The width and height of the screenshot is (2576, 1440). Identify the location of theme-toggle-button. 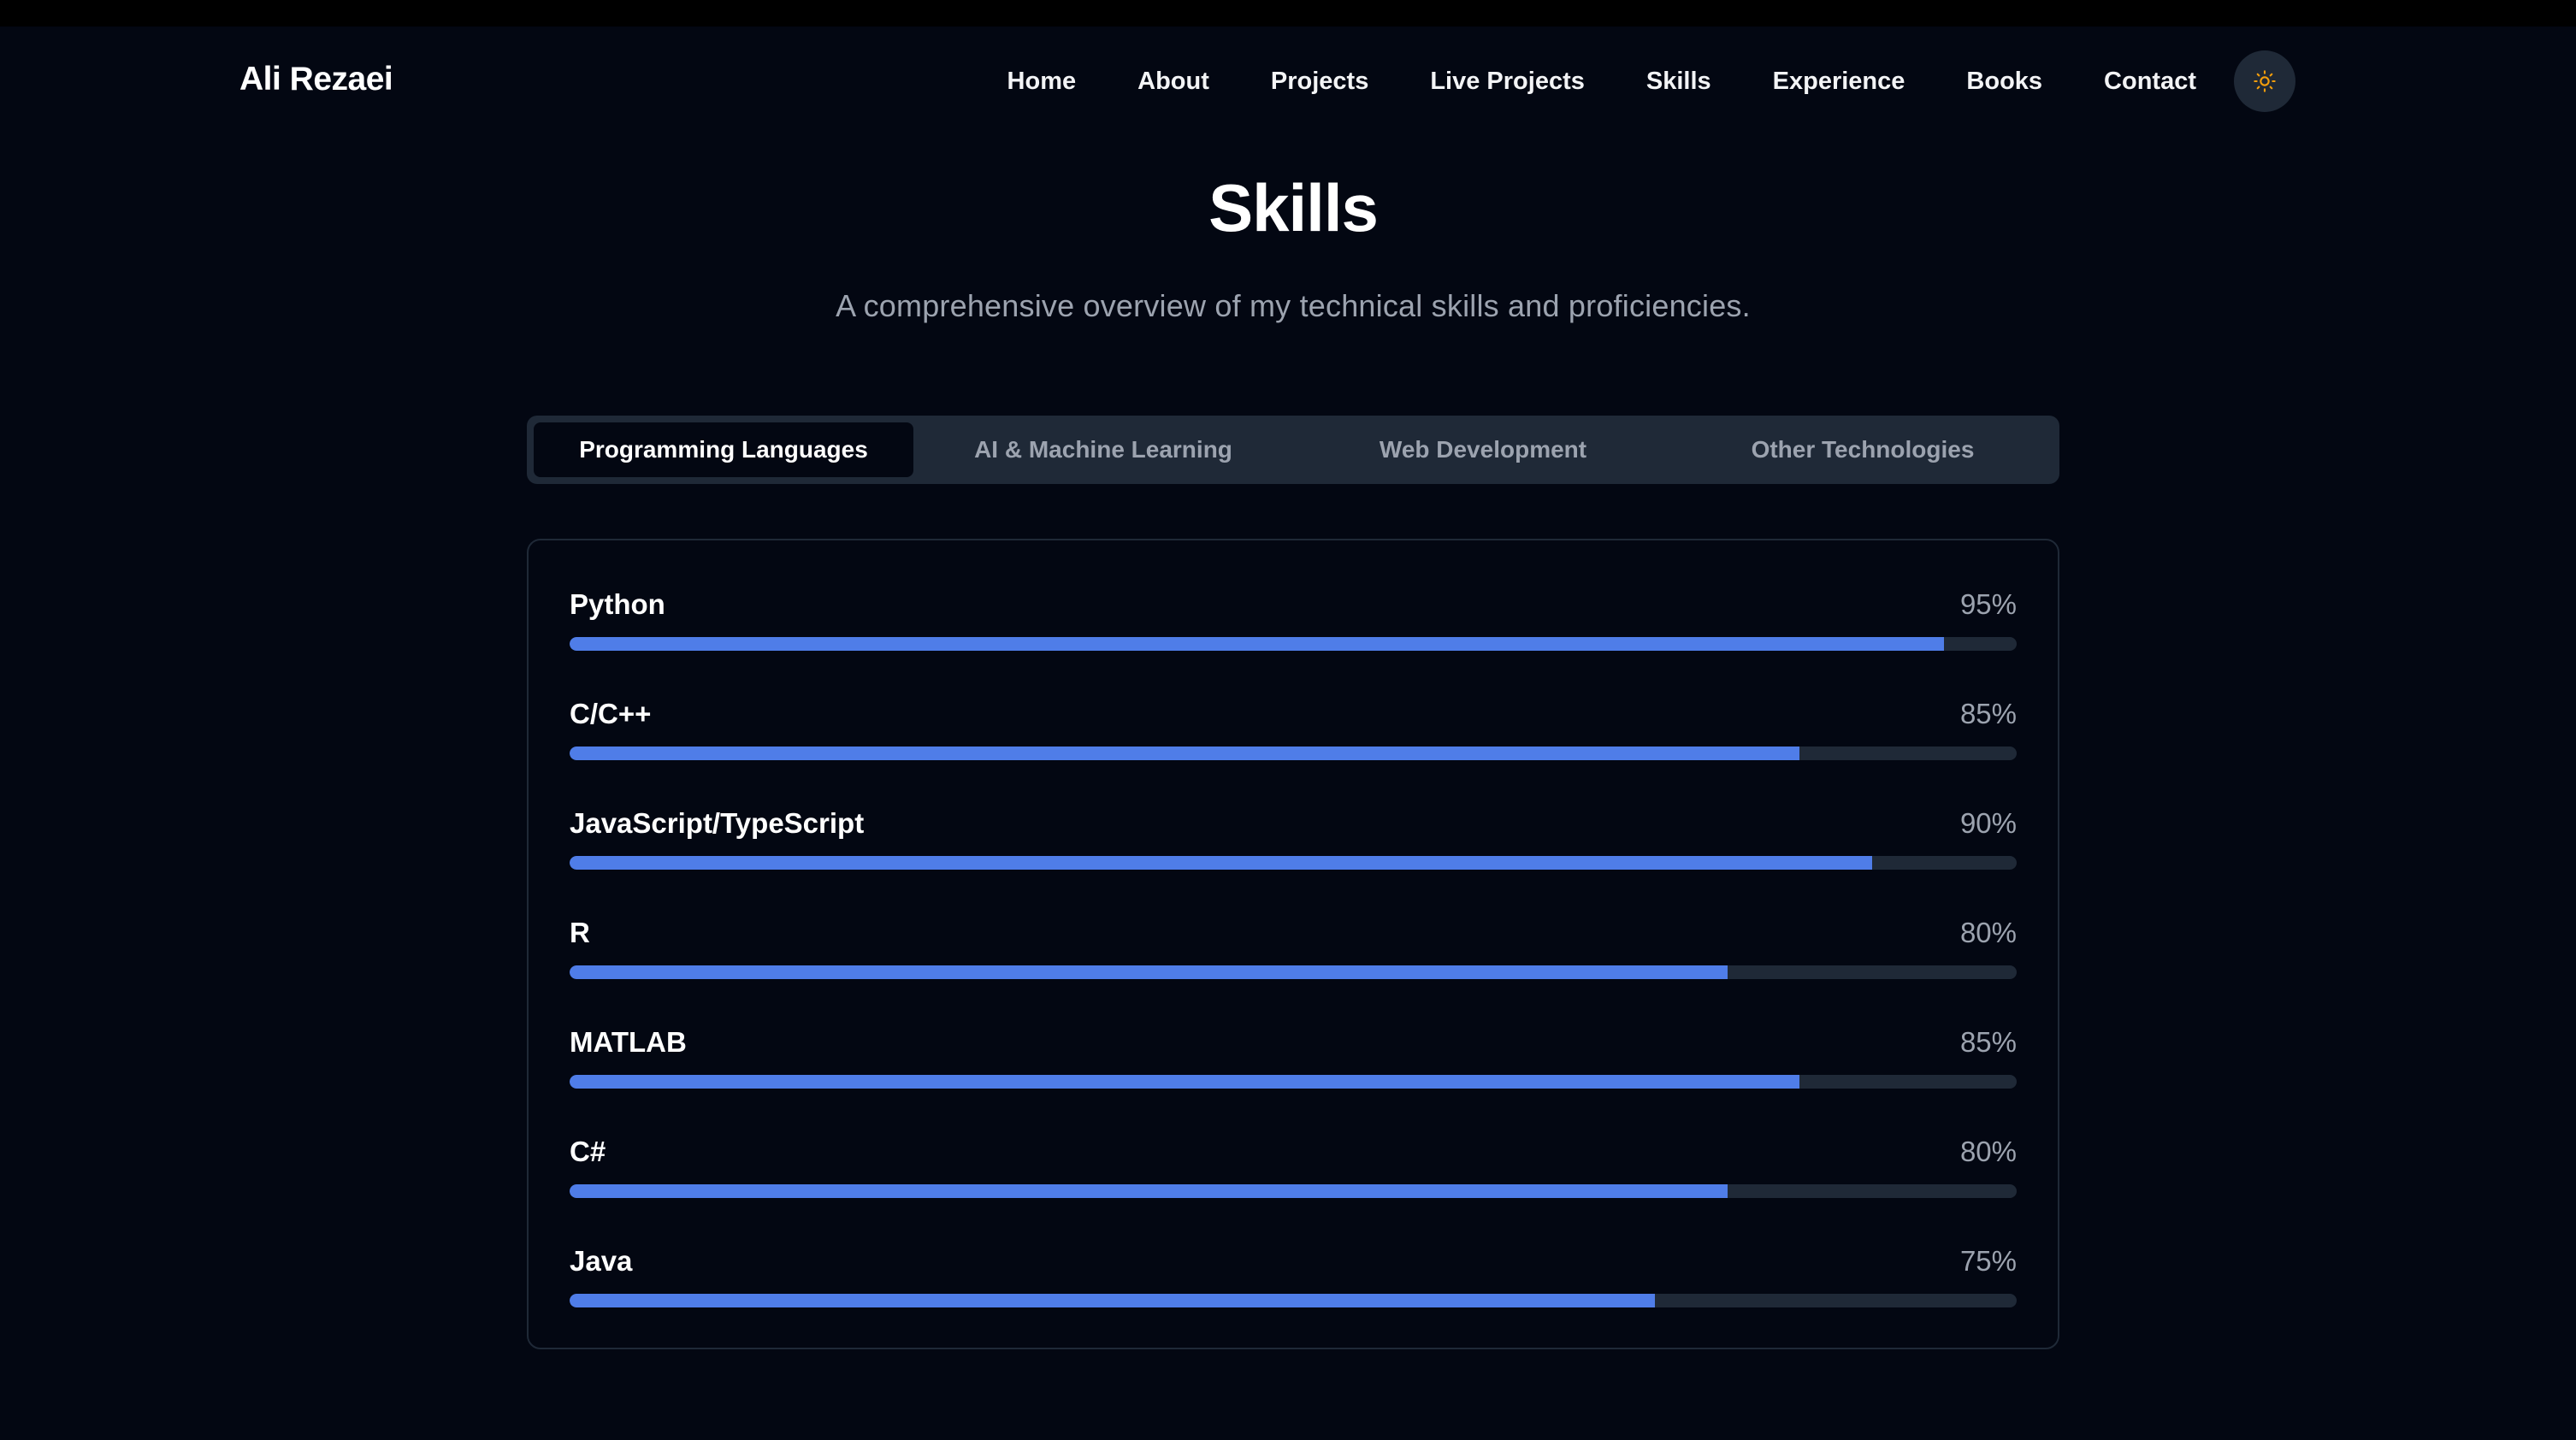
(2264, 81).